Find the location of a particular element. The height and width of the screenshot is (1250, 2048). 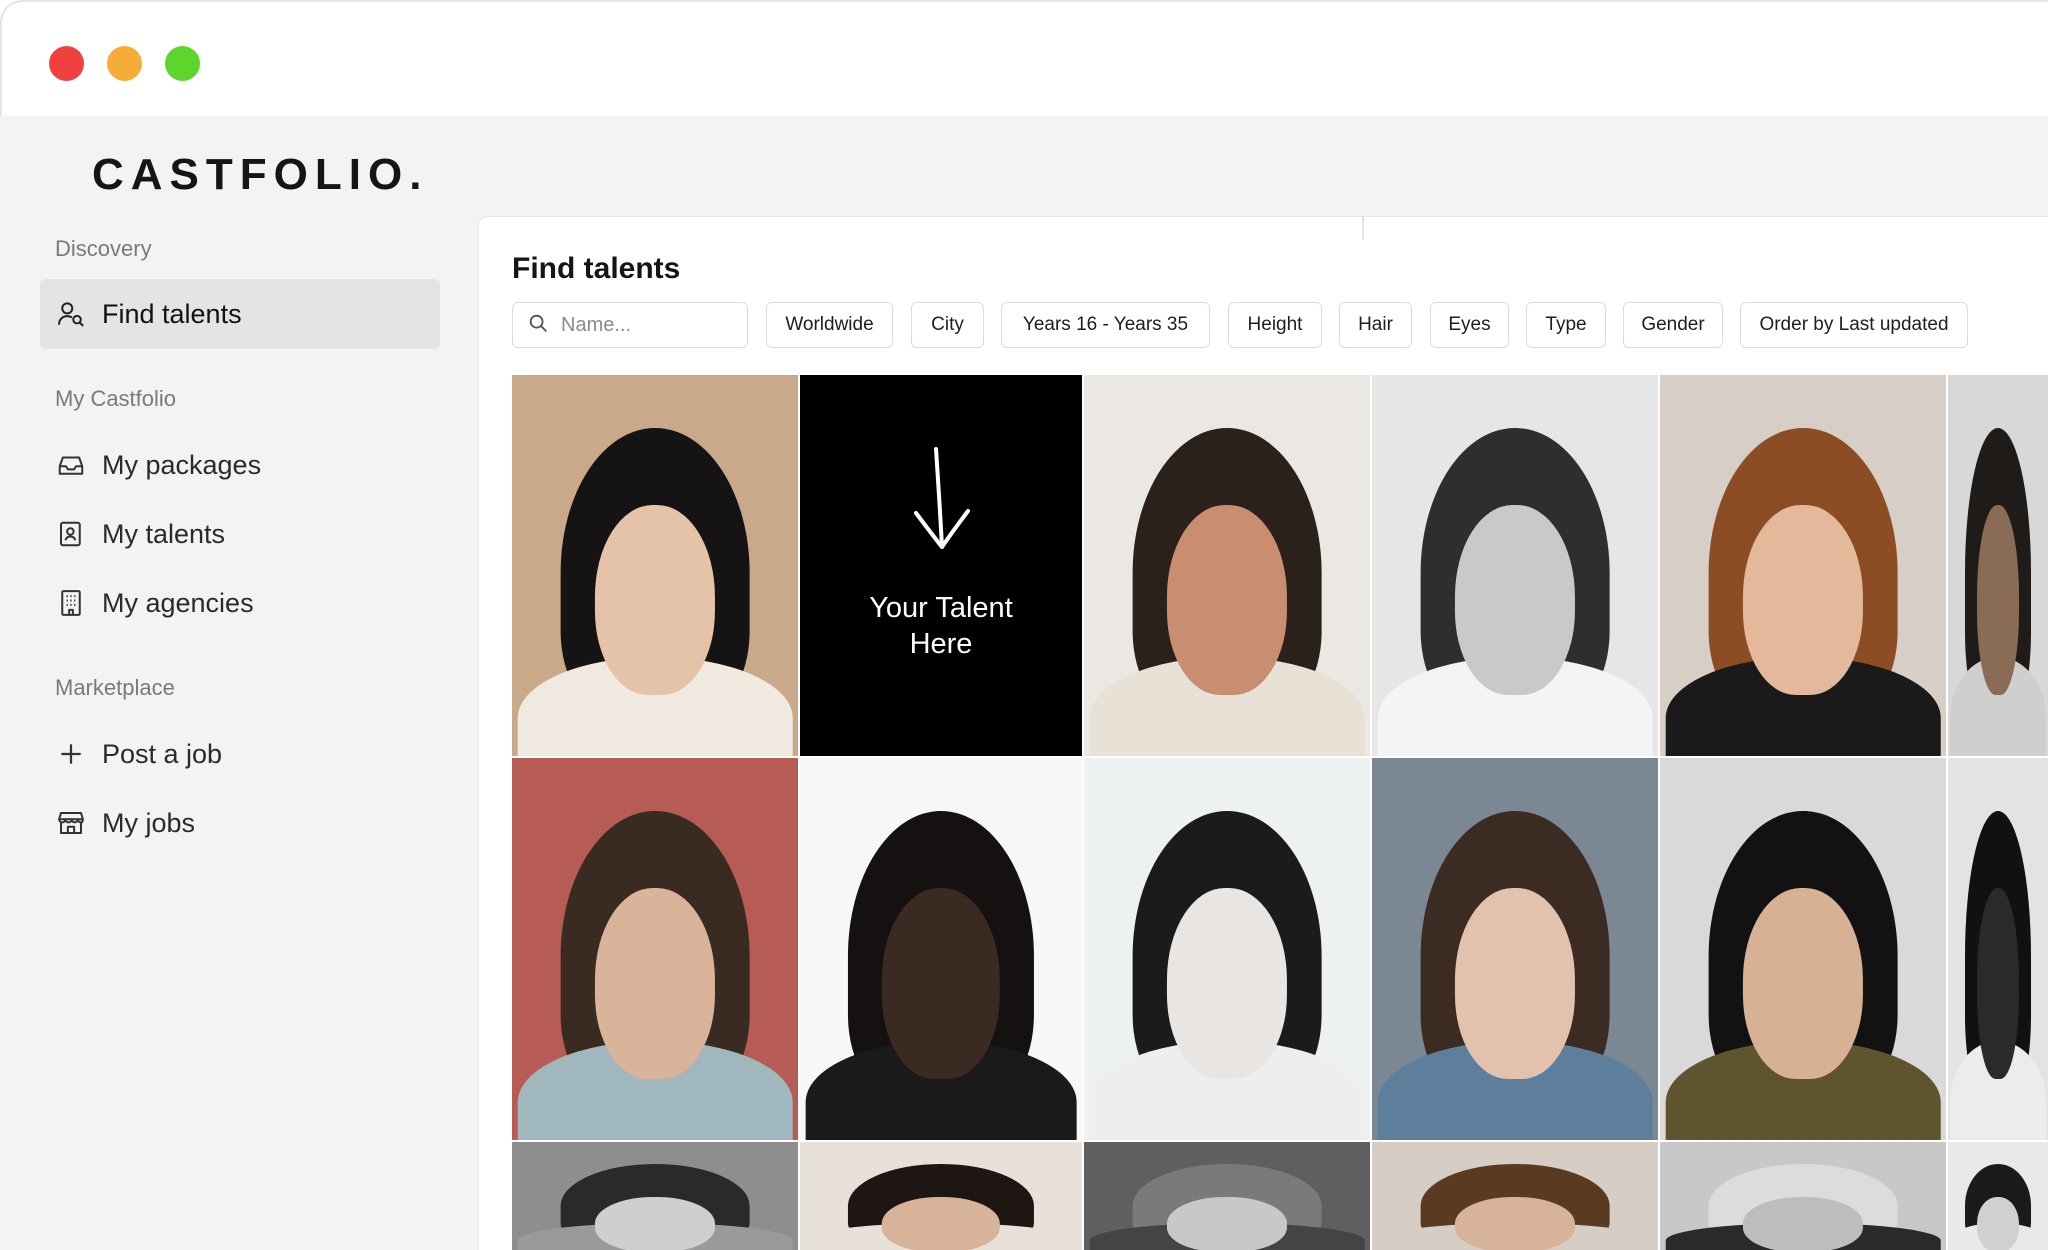

store-icon is located at coordinates (71, 823).